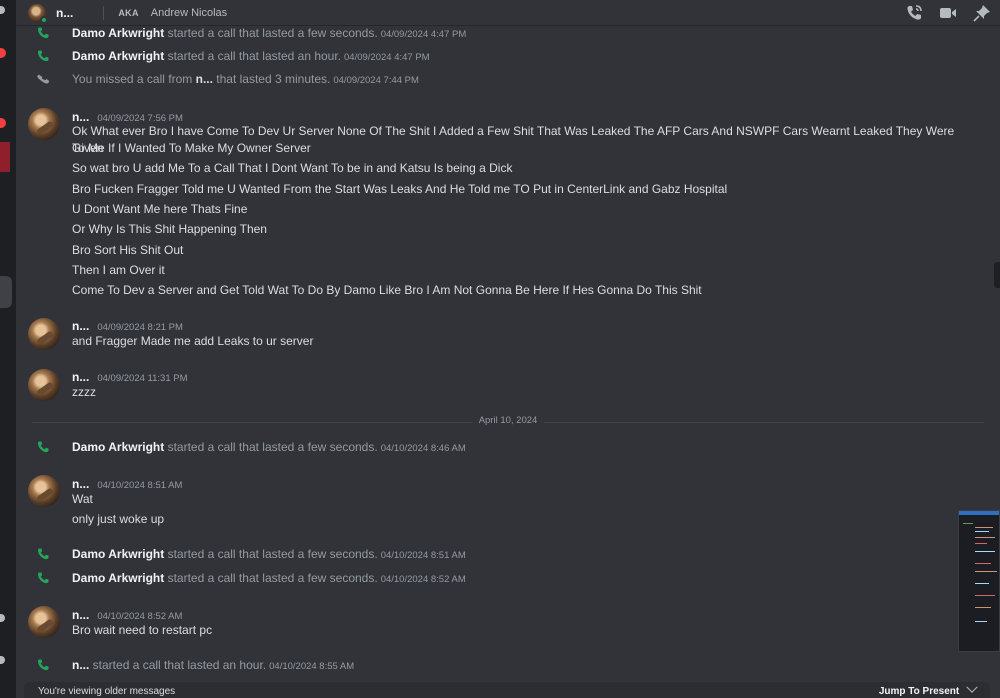  What do you see at coordinates (376, 80) in the screenshot?
I see `timestamp: 04/09/2024 7:44 PM` at bounding box center [376, 80].